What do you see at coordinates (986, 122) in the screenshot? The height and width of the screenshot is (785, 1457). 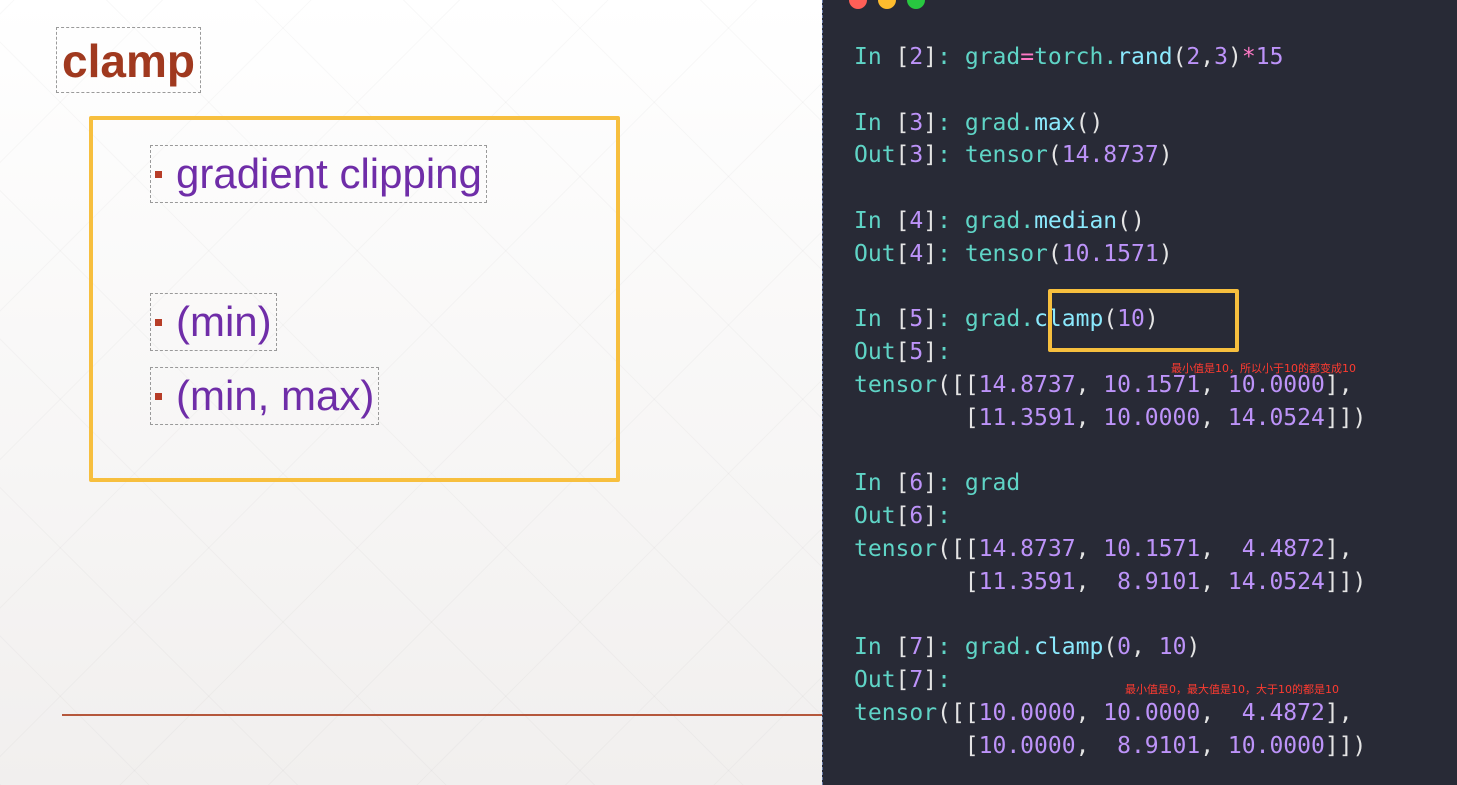 I see `code-token: : grad.` at bounding box center [986, 122].